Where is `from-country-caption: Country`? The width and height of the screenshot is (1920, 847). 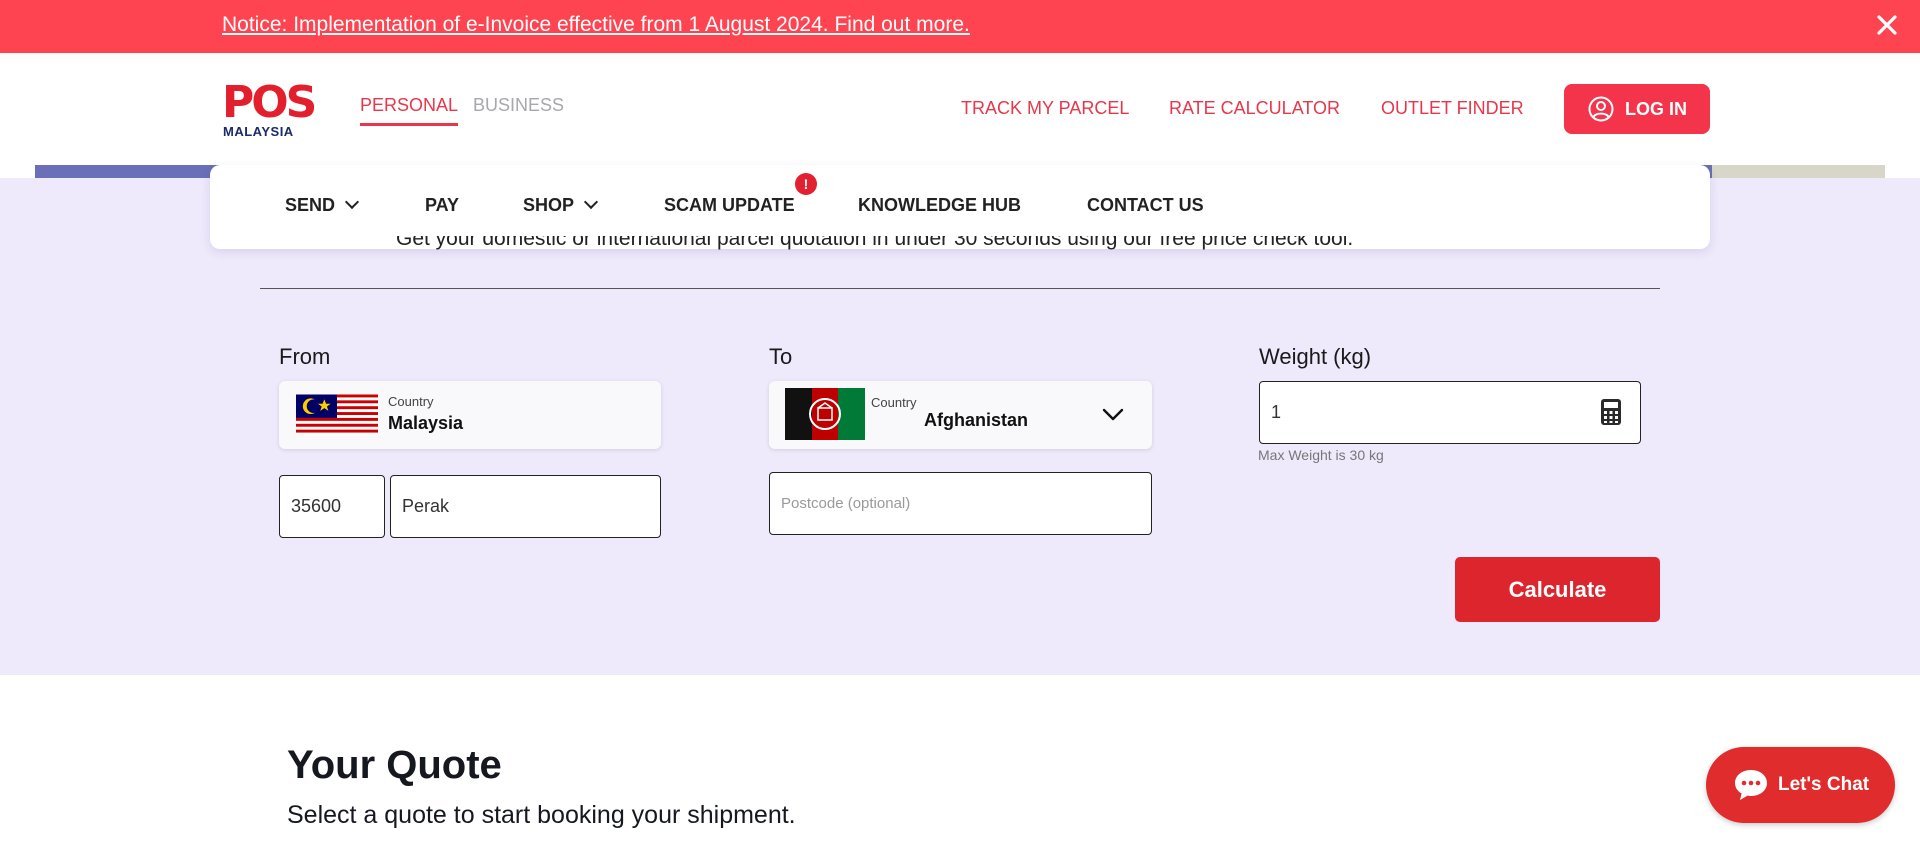 from-country-caption: Country is located at coordinates (411, 401).